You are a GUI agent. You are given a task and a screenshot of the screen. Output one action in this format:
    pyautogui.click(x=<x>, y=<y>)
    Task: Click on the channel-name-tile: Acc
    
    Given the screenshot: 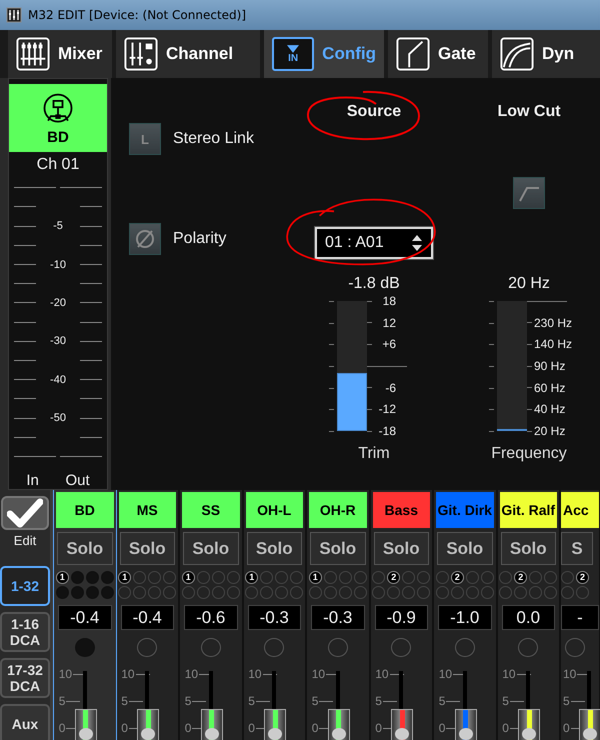 What is the action you would take?
    pyautogui.click(x=580, y=510)
    